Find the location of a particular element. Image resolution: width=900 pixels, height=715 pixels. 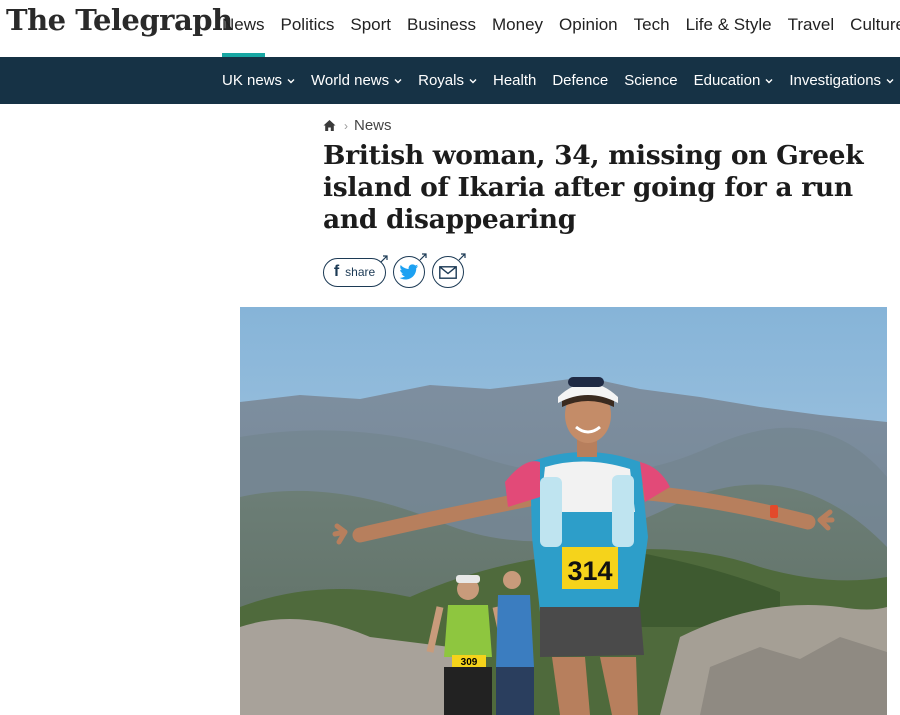

main-nav-sport: Sport is located at coordinates (370, 28).